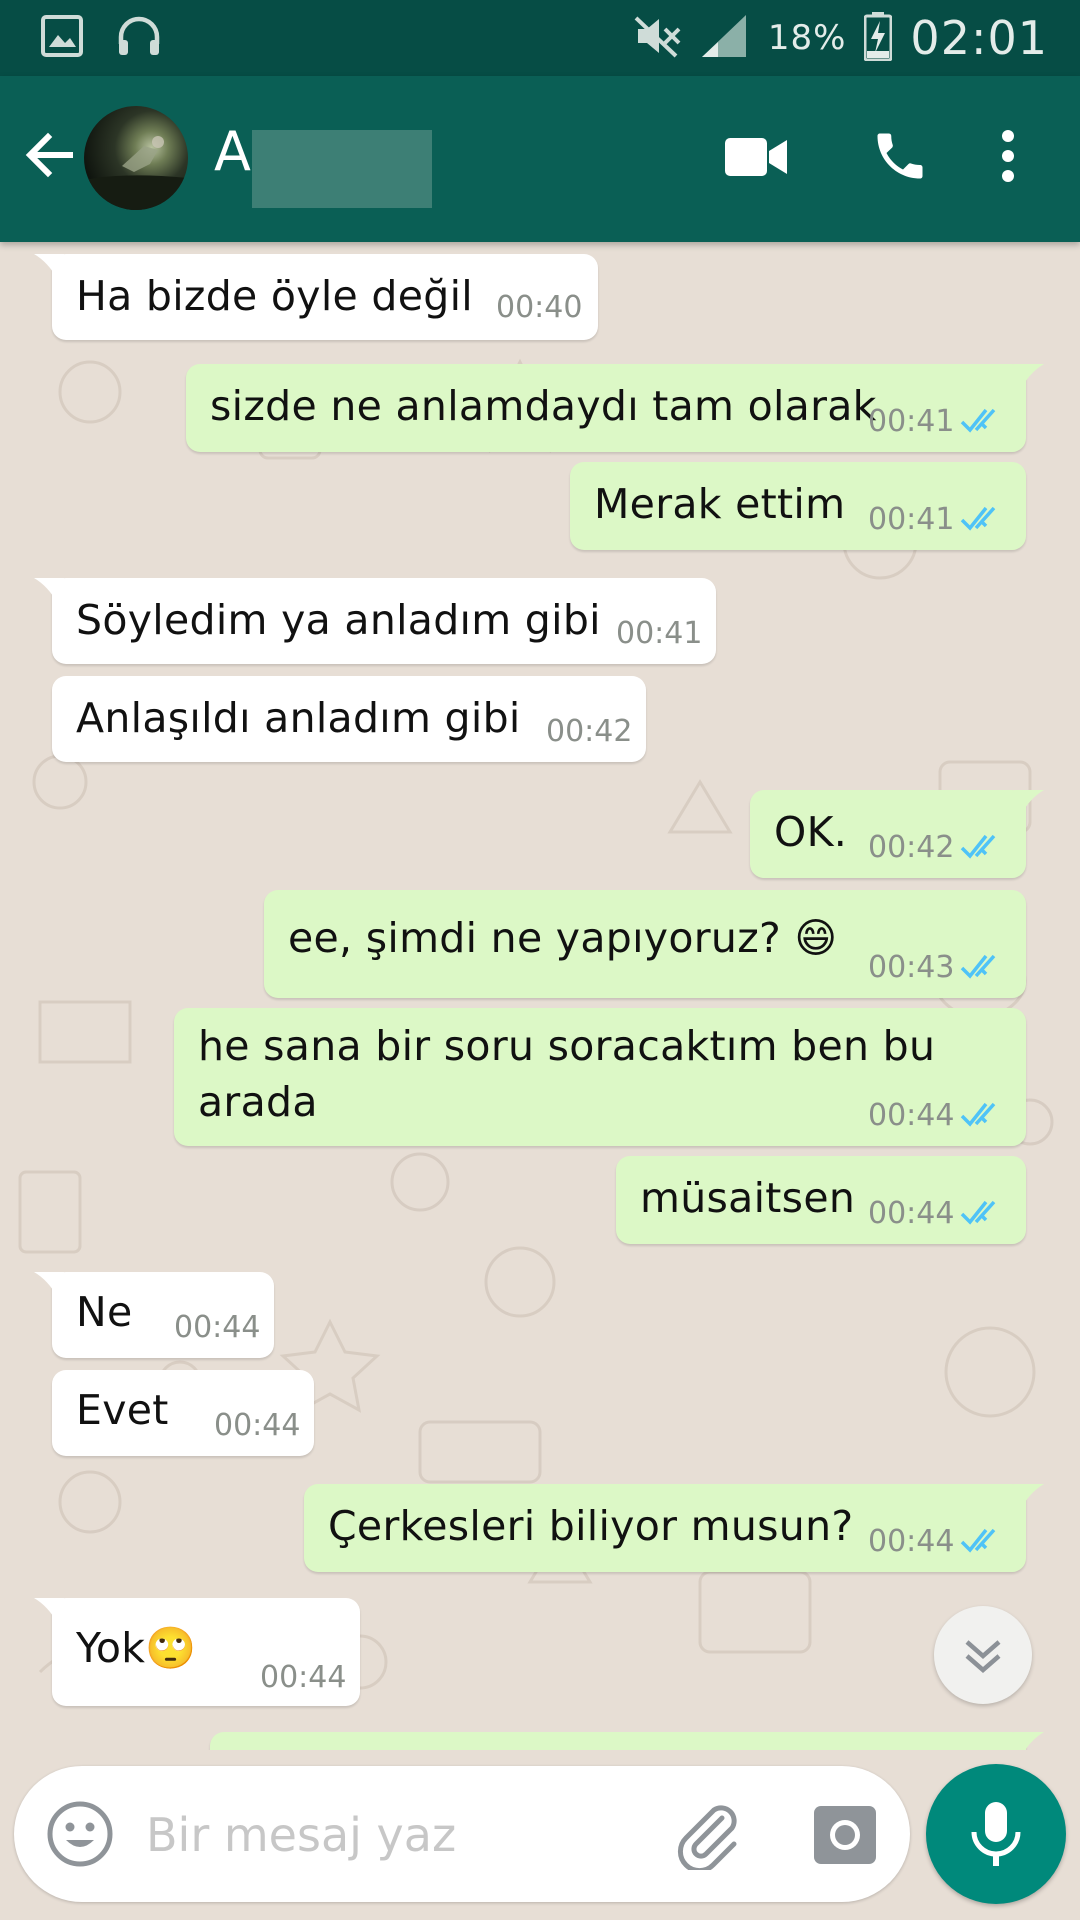  I want to click on message-bubble: ee, şimdi ne yapıyoruz? 😄 00:43, so click(645, 944).